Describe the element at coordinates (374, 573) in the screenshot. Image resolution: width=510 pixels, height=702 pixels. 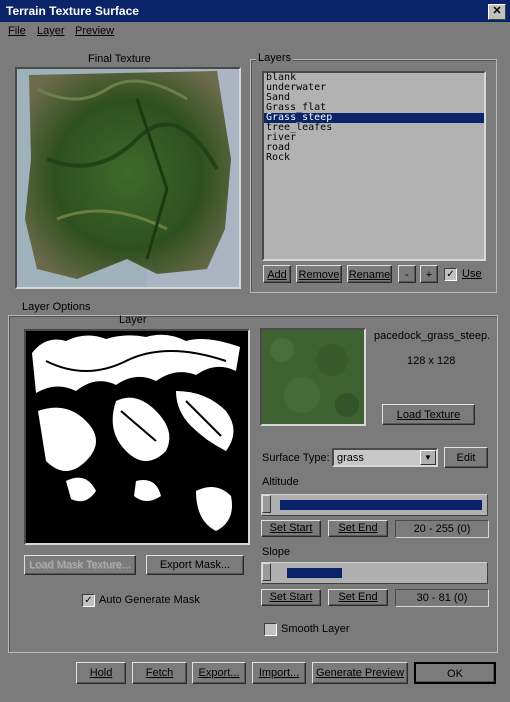
I see `slope-slider` at that location.